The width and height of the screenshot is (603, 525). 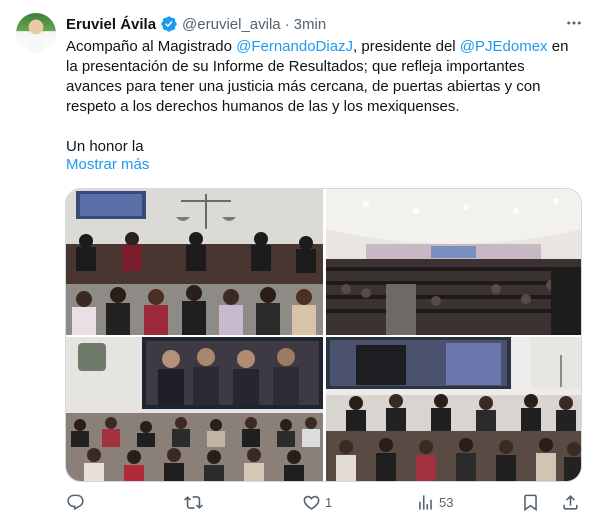 I want to click on tweet-paragraph-2: Un honor la, so click(x=105, y=146).